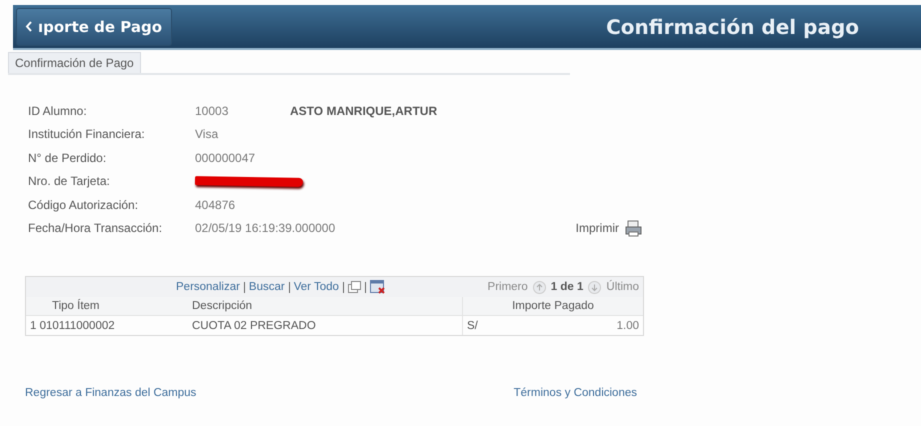 Image resolution: width=921 pixels, height=426 pixels. What do you see at coordinates (77, 326) in the screenshot?
I see `table-cell: 010111000002` at bounding box center [77, 326].